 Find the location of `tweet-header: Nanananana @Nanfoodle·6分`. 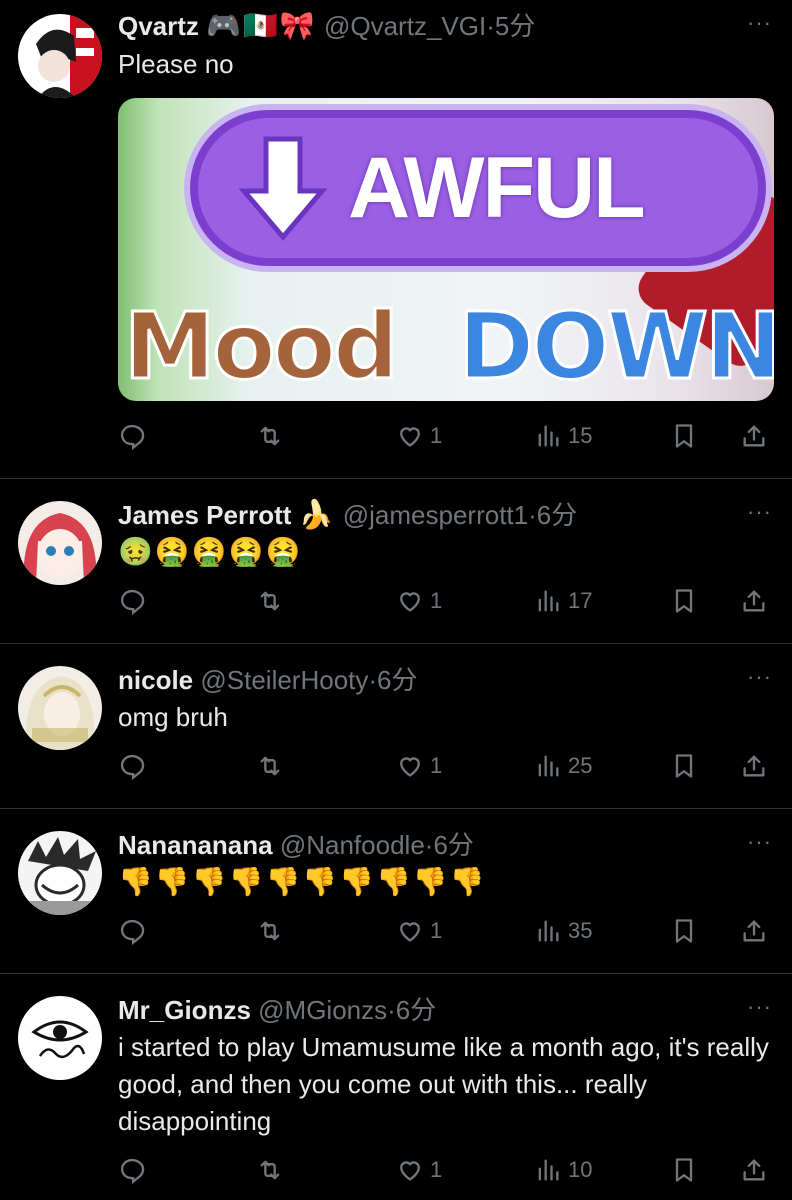

tweet-header: Nanananana @Nanfoodle·6分 is located at coordinates (296, 845).